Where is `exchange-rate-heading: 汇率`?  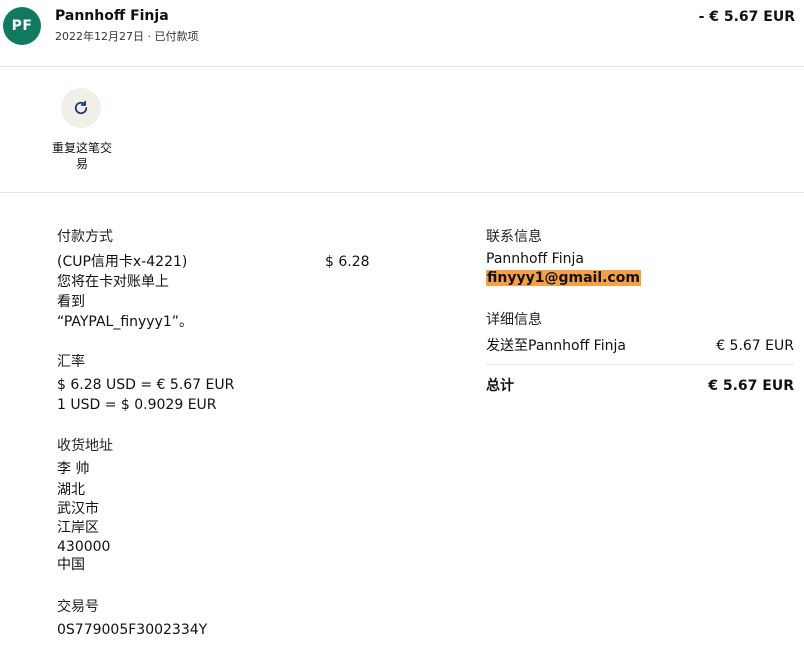 exchange-rate-heading: 汇率 is located at coordinates (71, 362).